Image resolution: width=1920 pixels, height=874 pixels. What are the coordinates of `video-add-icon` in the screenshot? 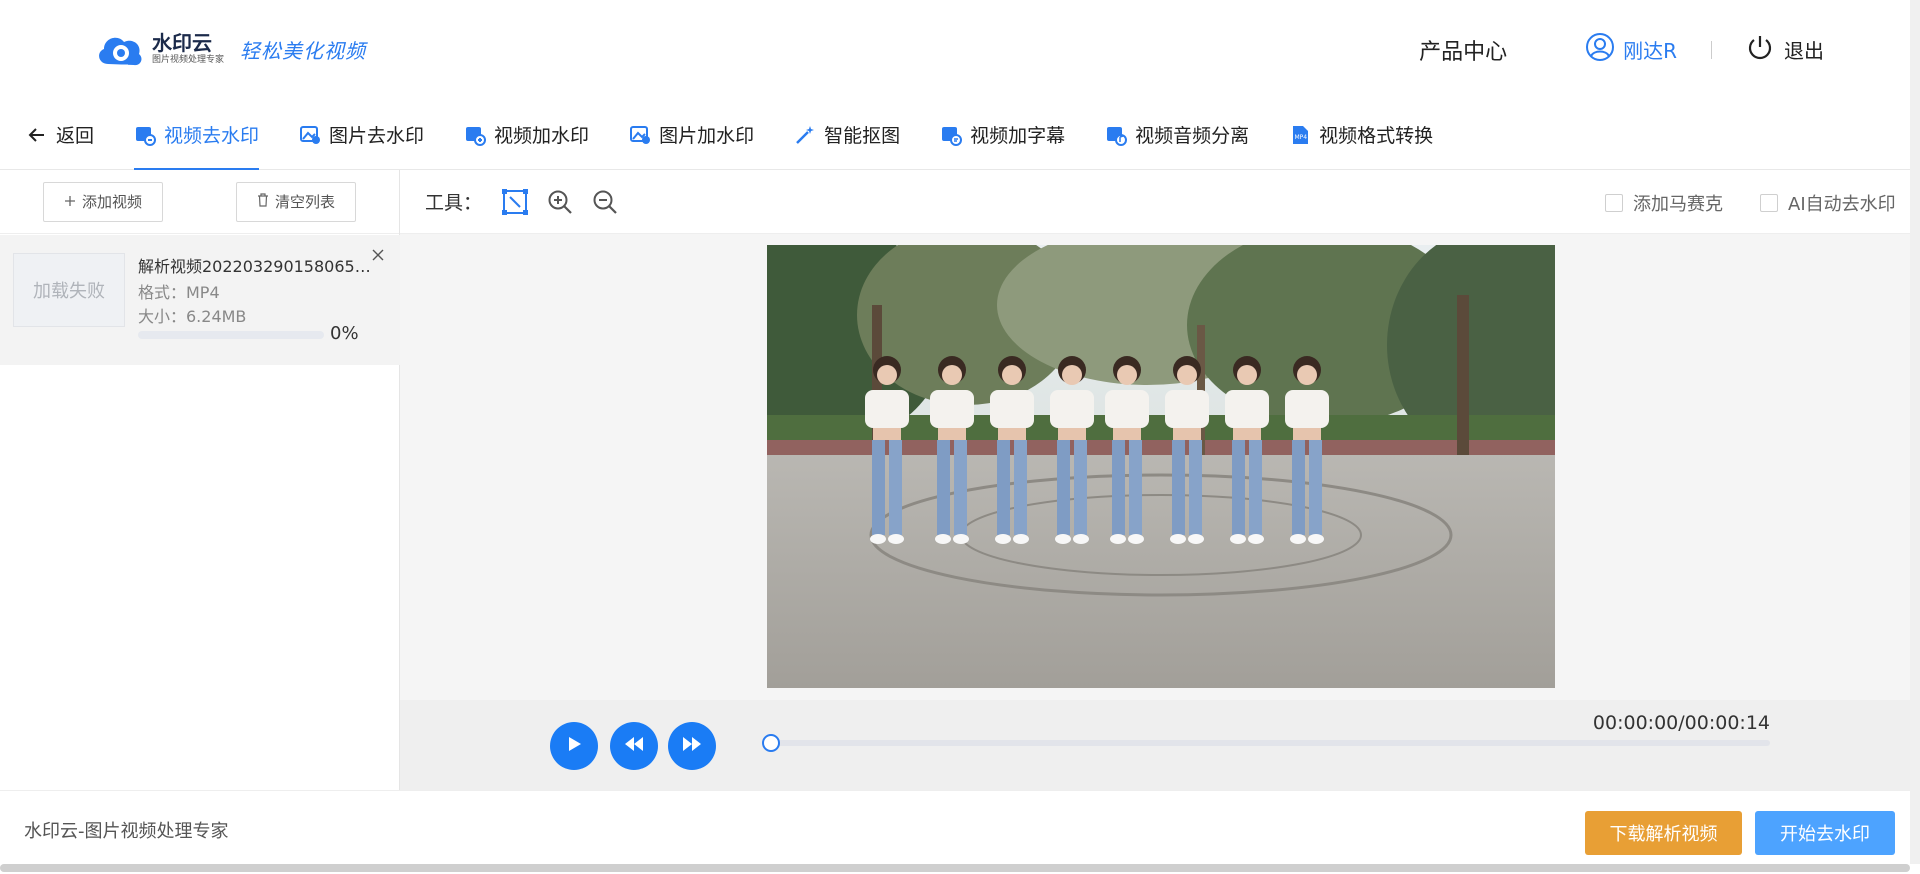 It's located at (475, 135).